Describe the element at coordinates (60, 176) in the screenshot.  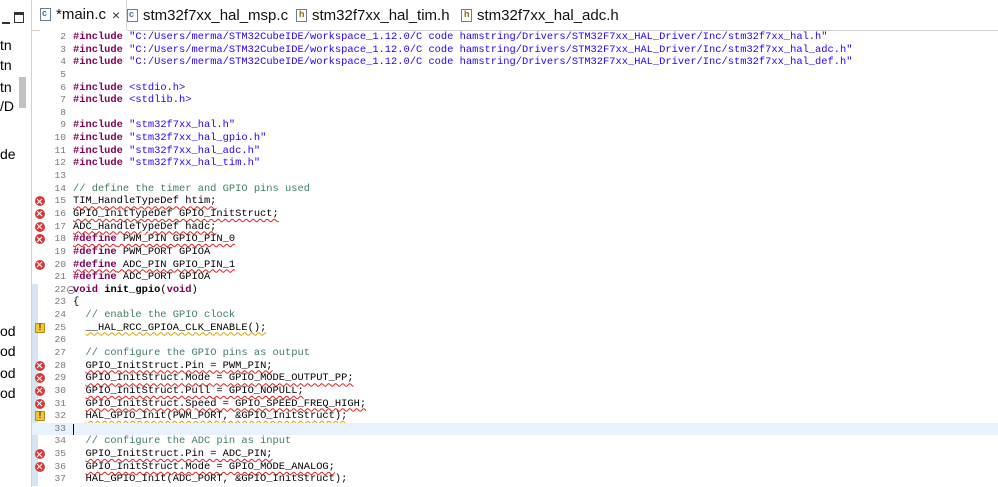
I see `line-number: 13` at that location.